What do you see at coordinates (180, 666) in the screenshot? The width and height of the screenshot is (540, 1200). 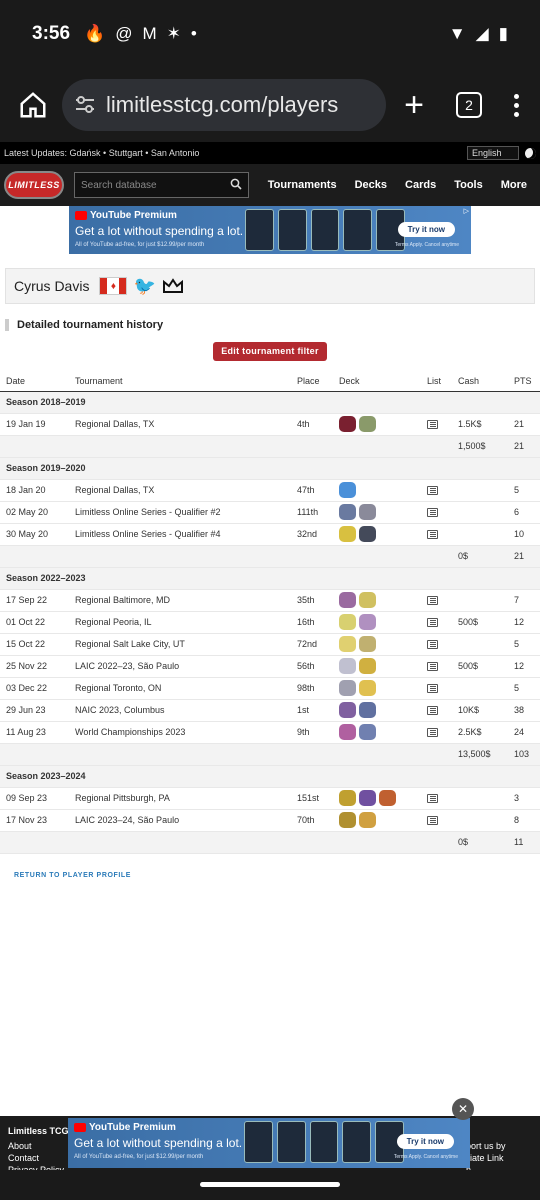 I see `tournament-link: LAIC 2022–23, São Paulo` at bounding box center [180, 666].